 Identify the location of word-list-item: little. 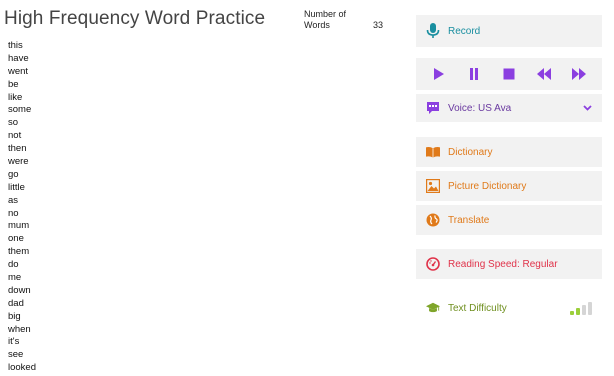
(16, 187).